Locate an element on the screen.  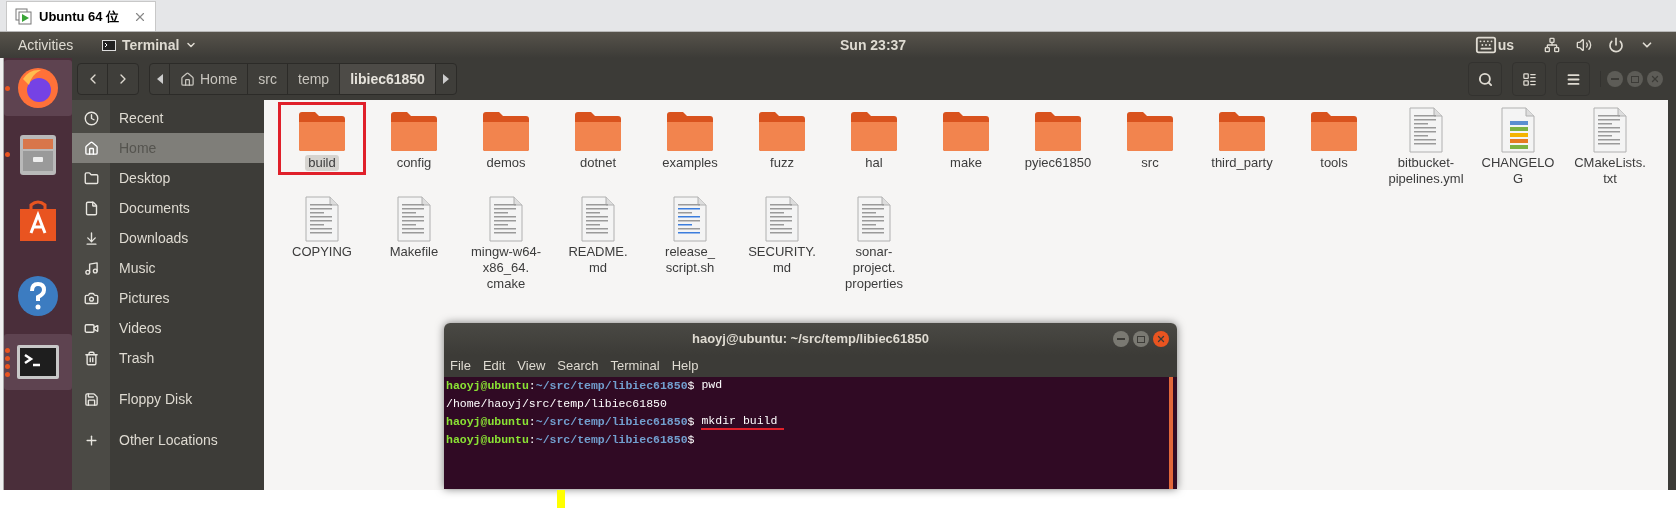
app-menu: Terminal is located at coordinates (150, 45).